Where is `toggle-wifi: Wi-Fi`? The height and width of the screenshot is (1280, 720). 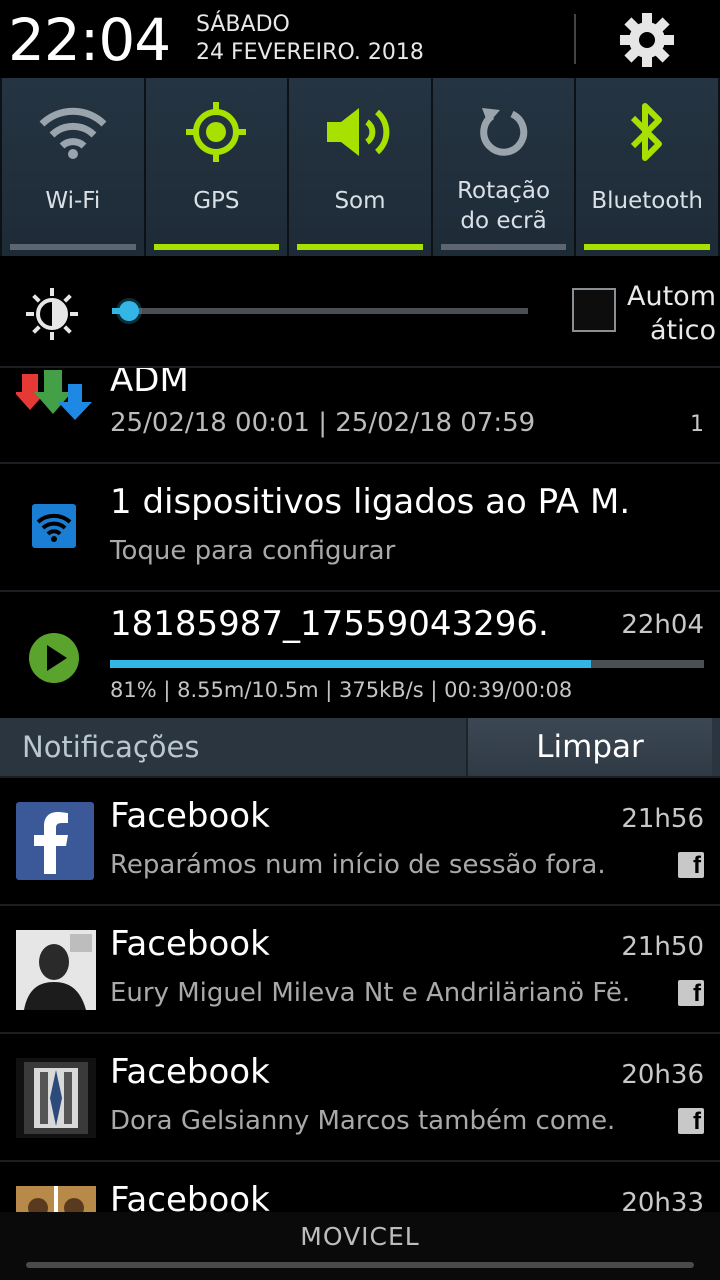
toggle-wifi: Wi-Fi is located at coordinates (73, 167).